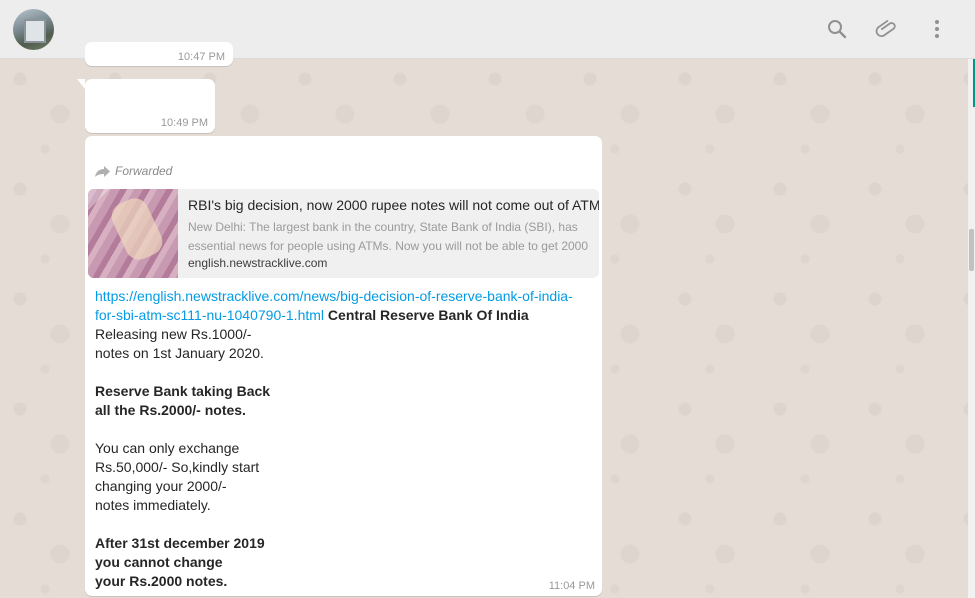 The width and height of the screenshot is (975, 598). What do you see at coordinates (161, 581) in the screenshot?
I see `message-line-bold: your Rs.2000 notes.` at bounding box center [161, 581].